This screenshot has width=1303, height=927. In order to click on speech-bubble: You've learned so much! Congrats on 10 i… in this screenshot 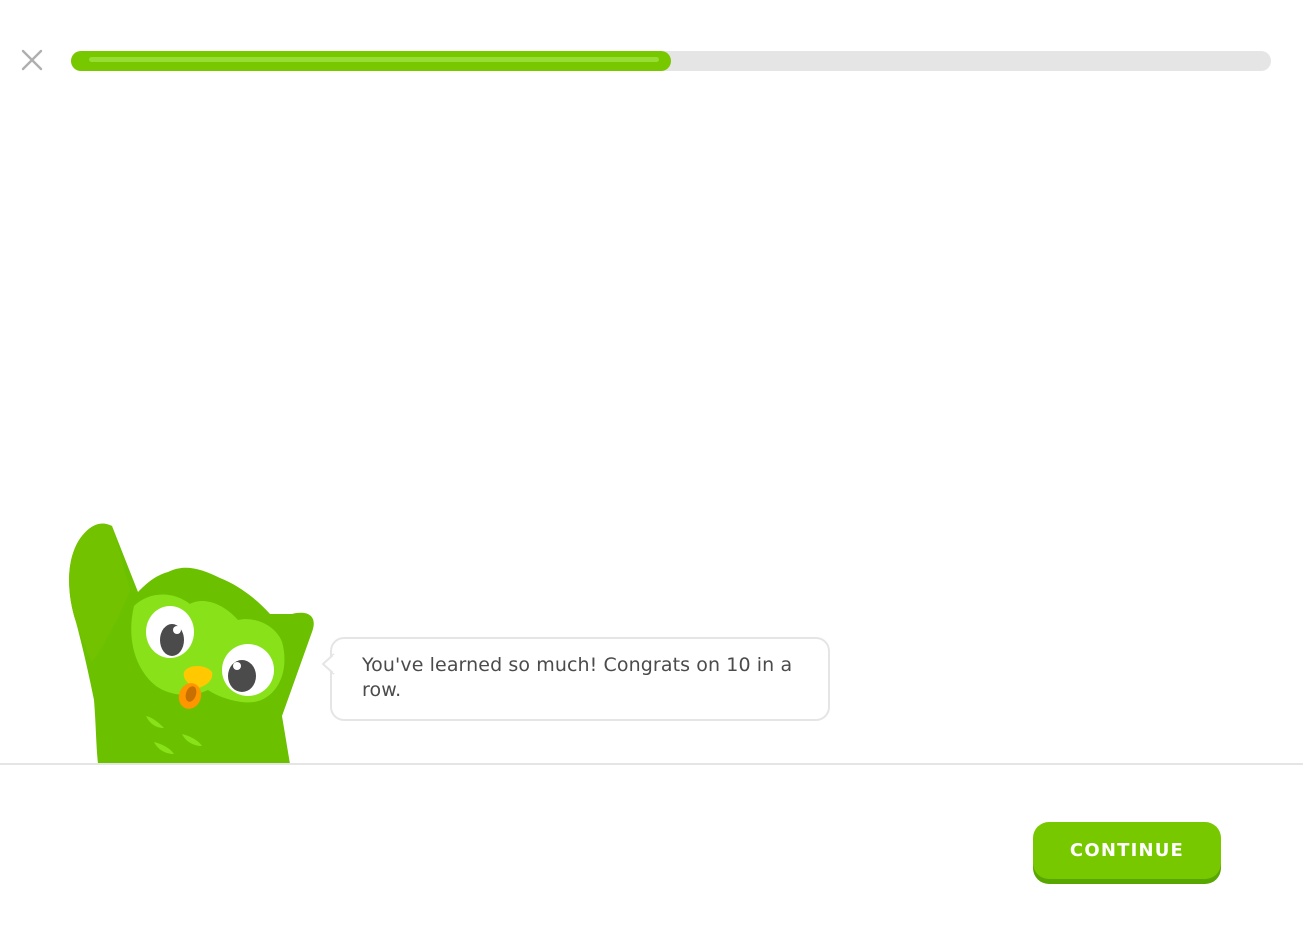, I will do `click(576, 679)`.